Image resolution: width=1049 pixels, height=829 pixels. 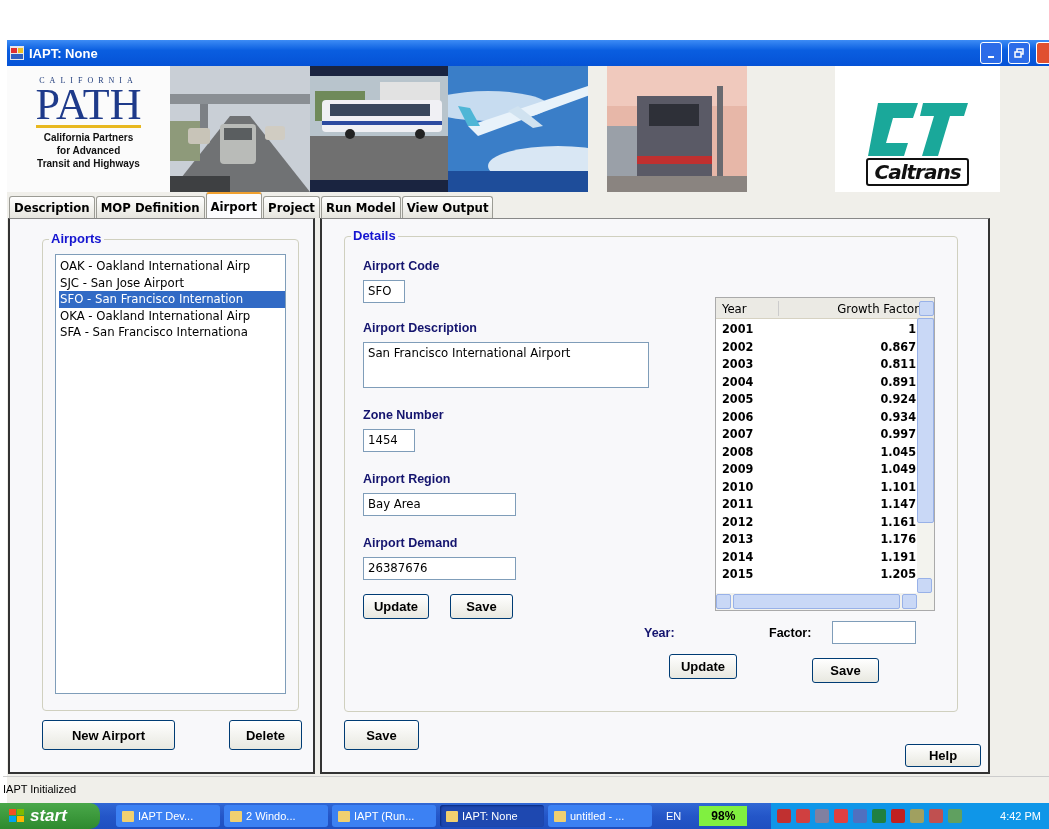 What do you see at coordinates (420, 328) in the screenshot?
I see `field-label: Airport Description` at bounding box center [420, 328].